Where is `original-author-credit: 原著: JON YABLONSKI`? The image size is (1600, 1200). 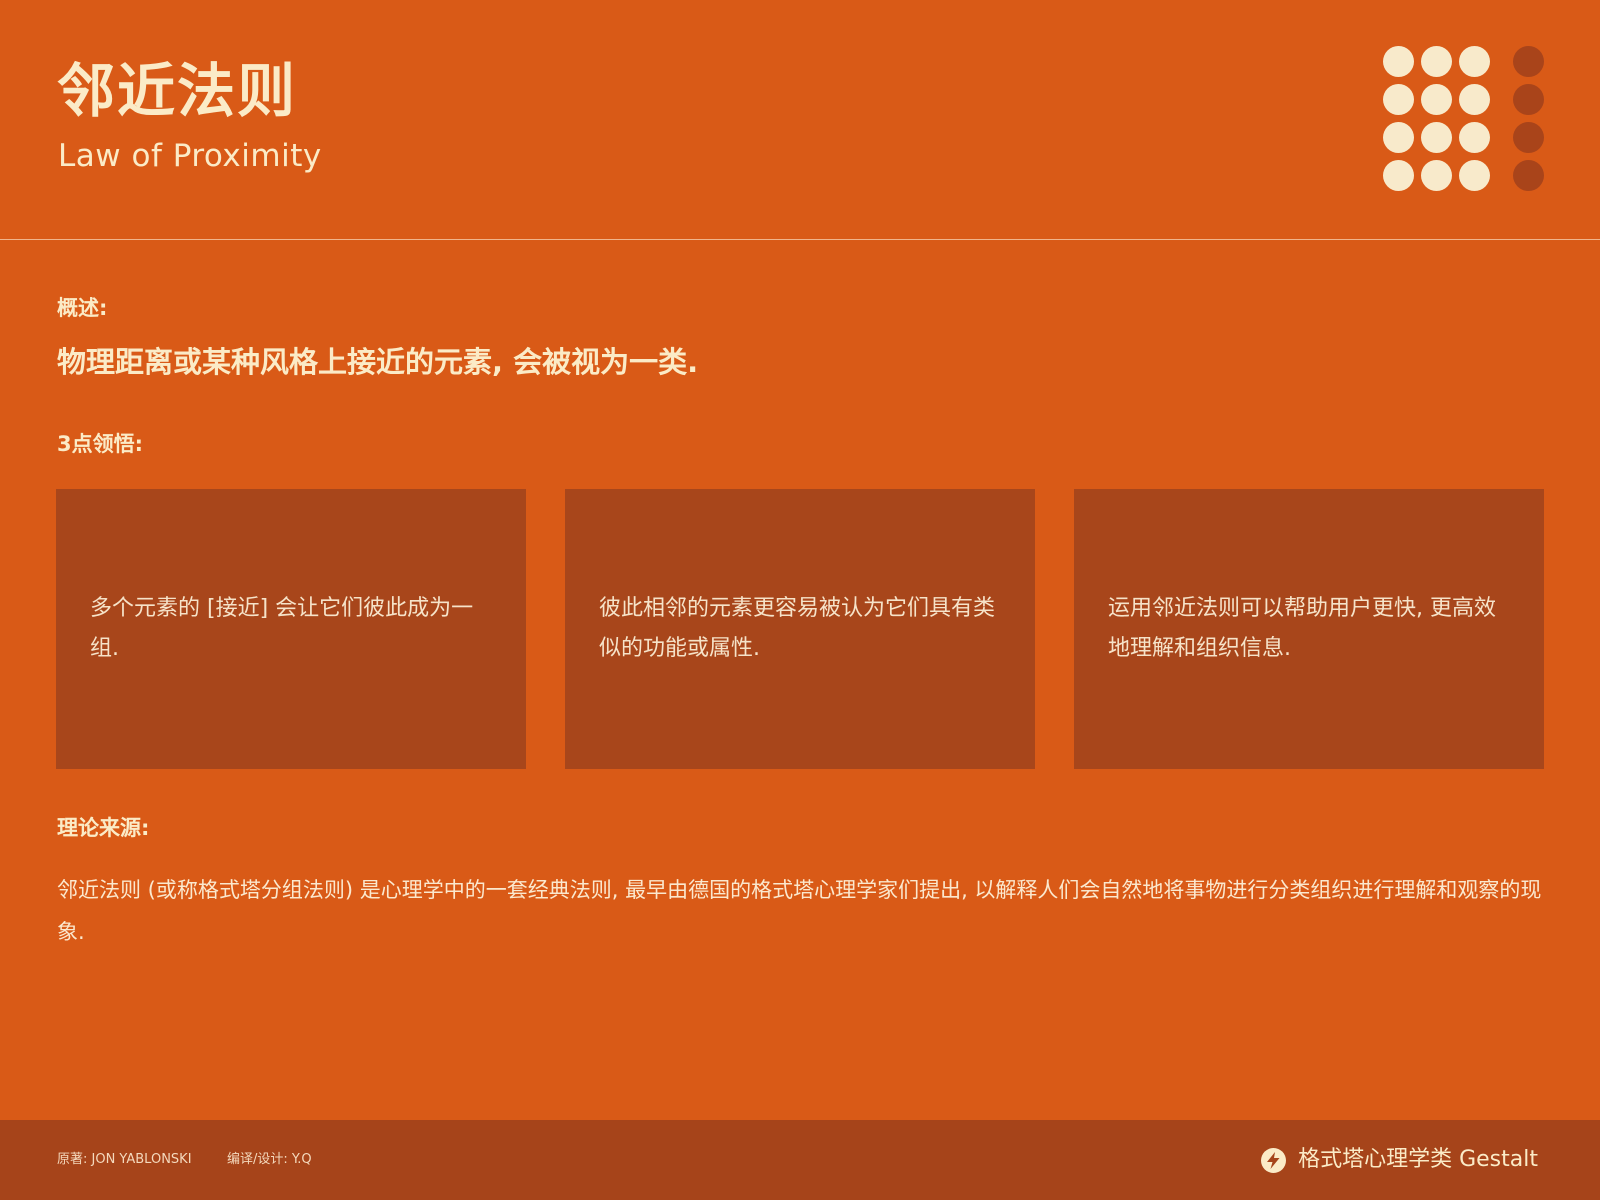 original-author-credit: 原著: JON YABLONSKI is located at coordinates (124, 1159).